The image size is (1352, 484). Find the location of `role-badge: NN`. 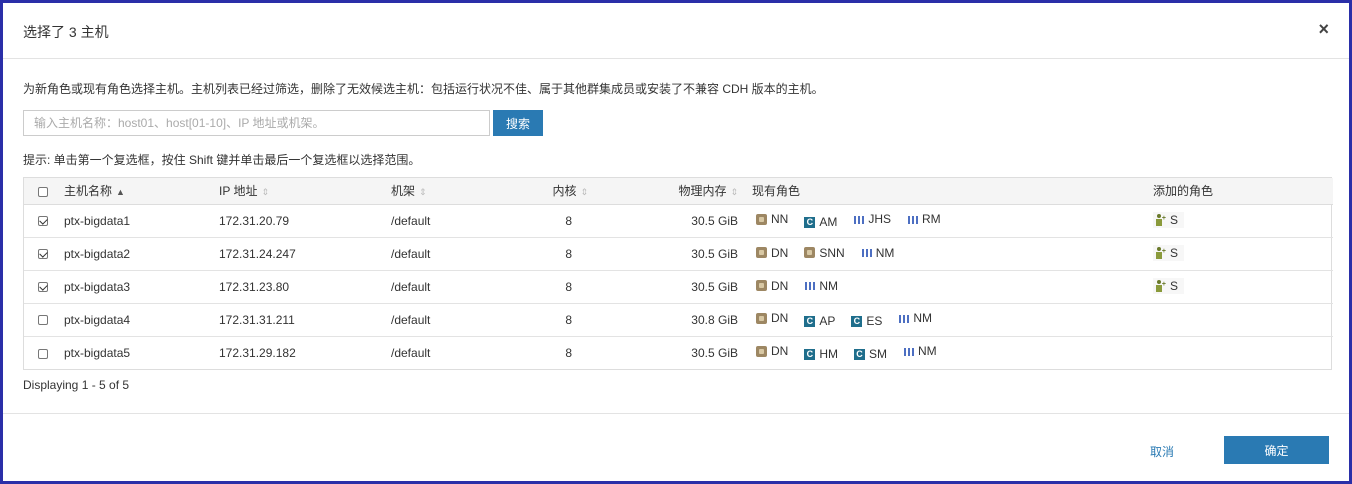

role-badge: NN is located at coordinates (772, 219).